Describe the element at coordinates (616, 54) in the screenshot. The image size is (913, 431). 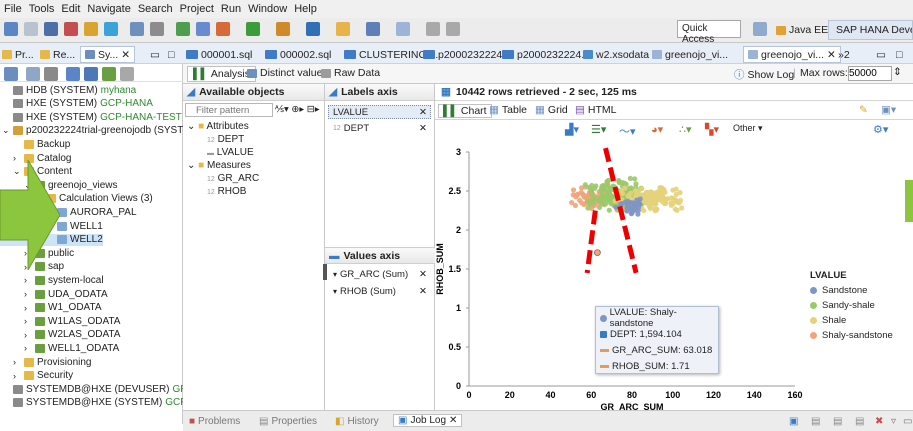
I see `editor-tab-xsodata: w2.xsodata` at that location.